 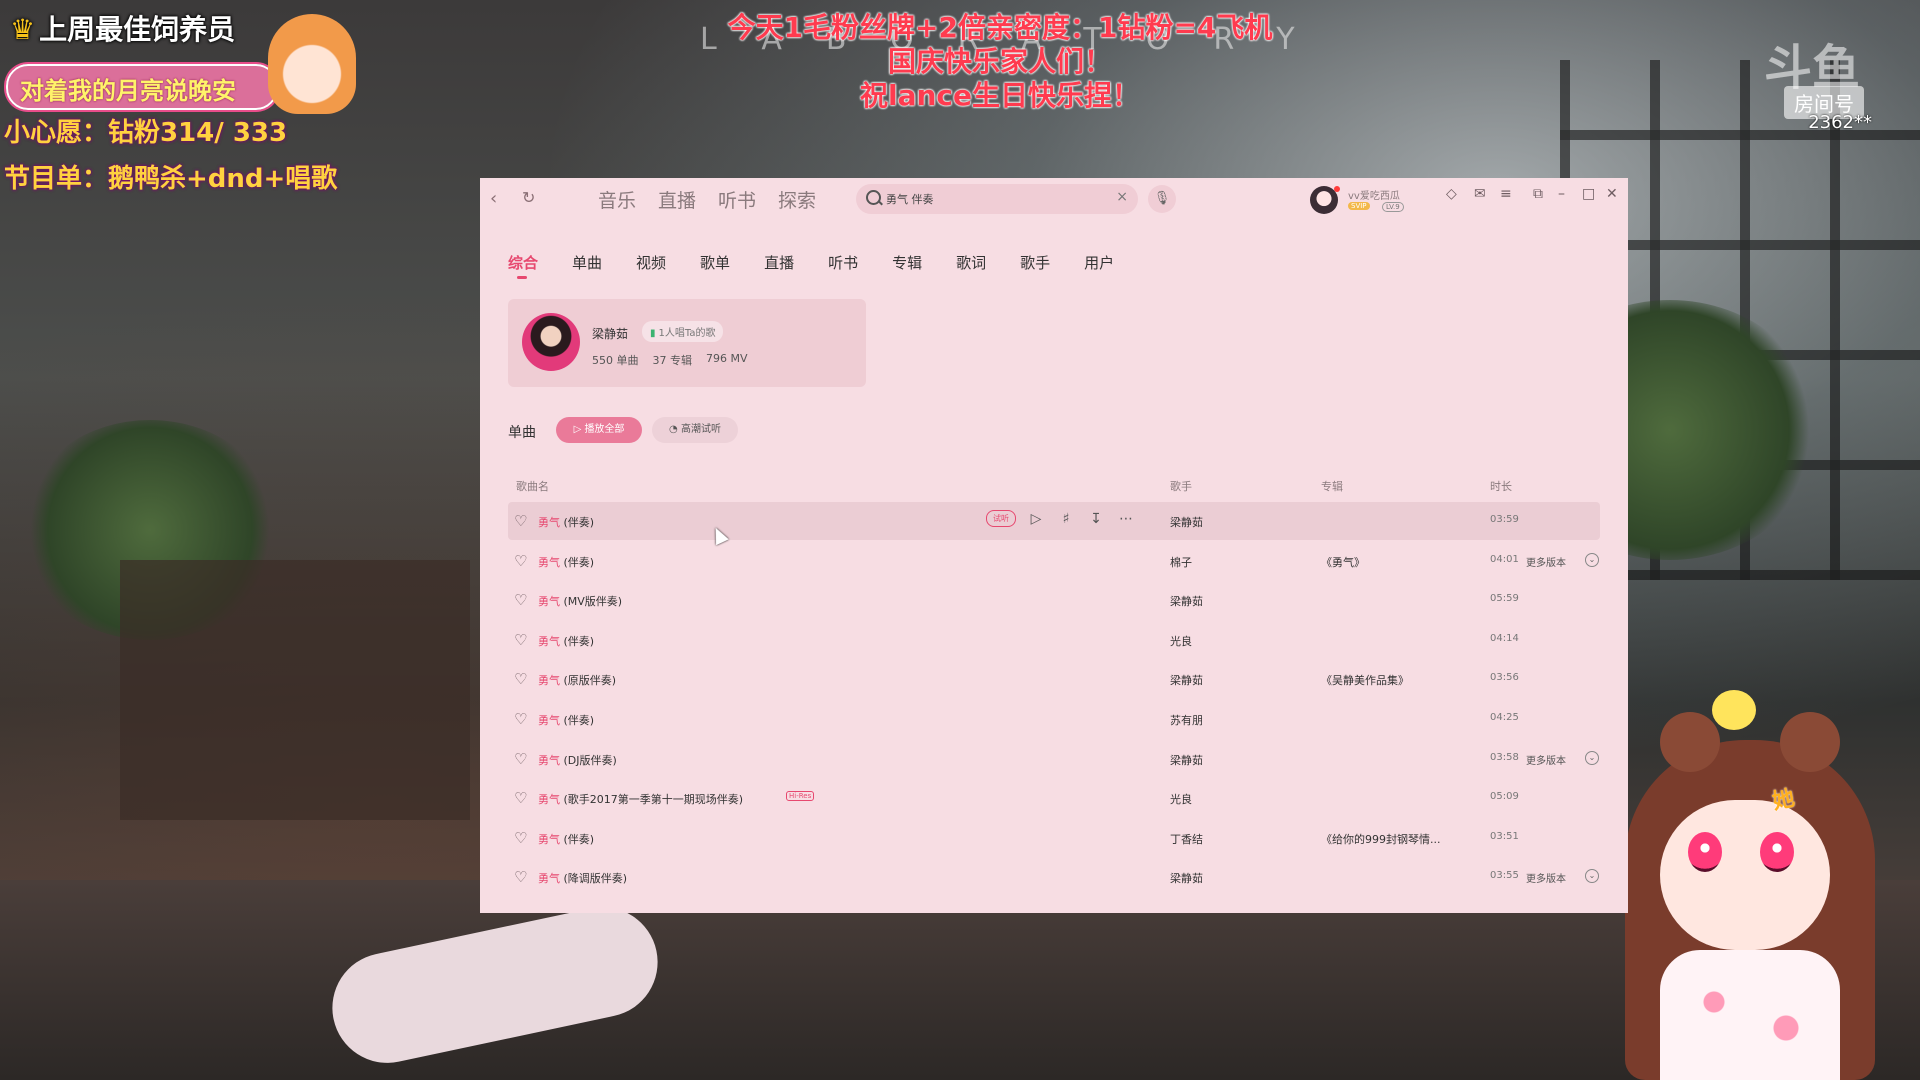 I want to click on play-all-button: ▷ 播放全部, so click(x=599, y=430).